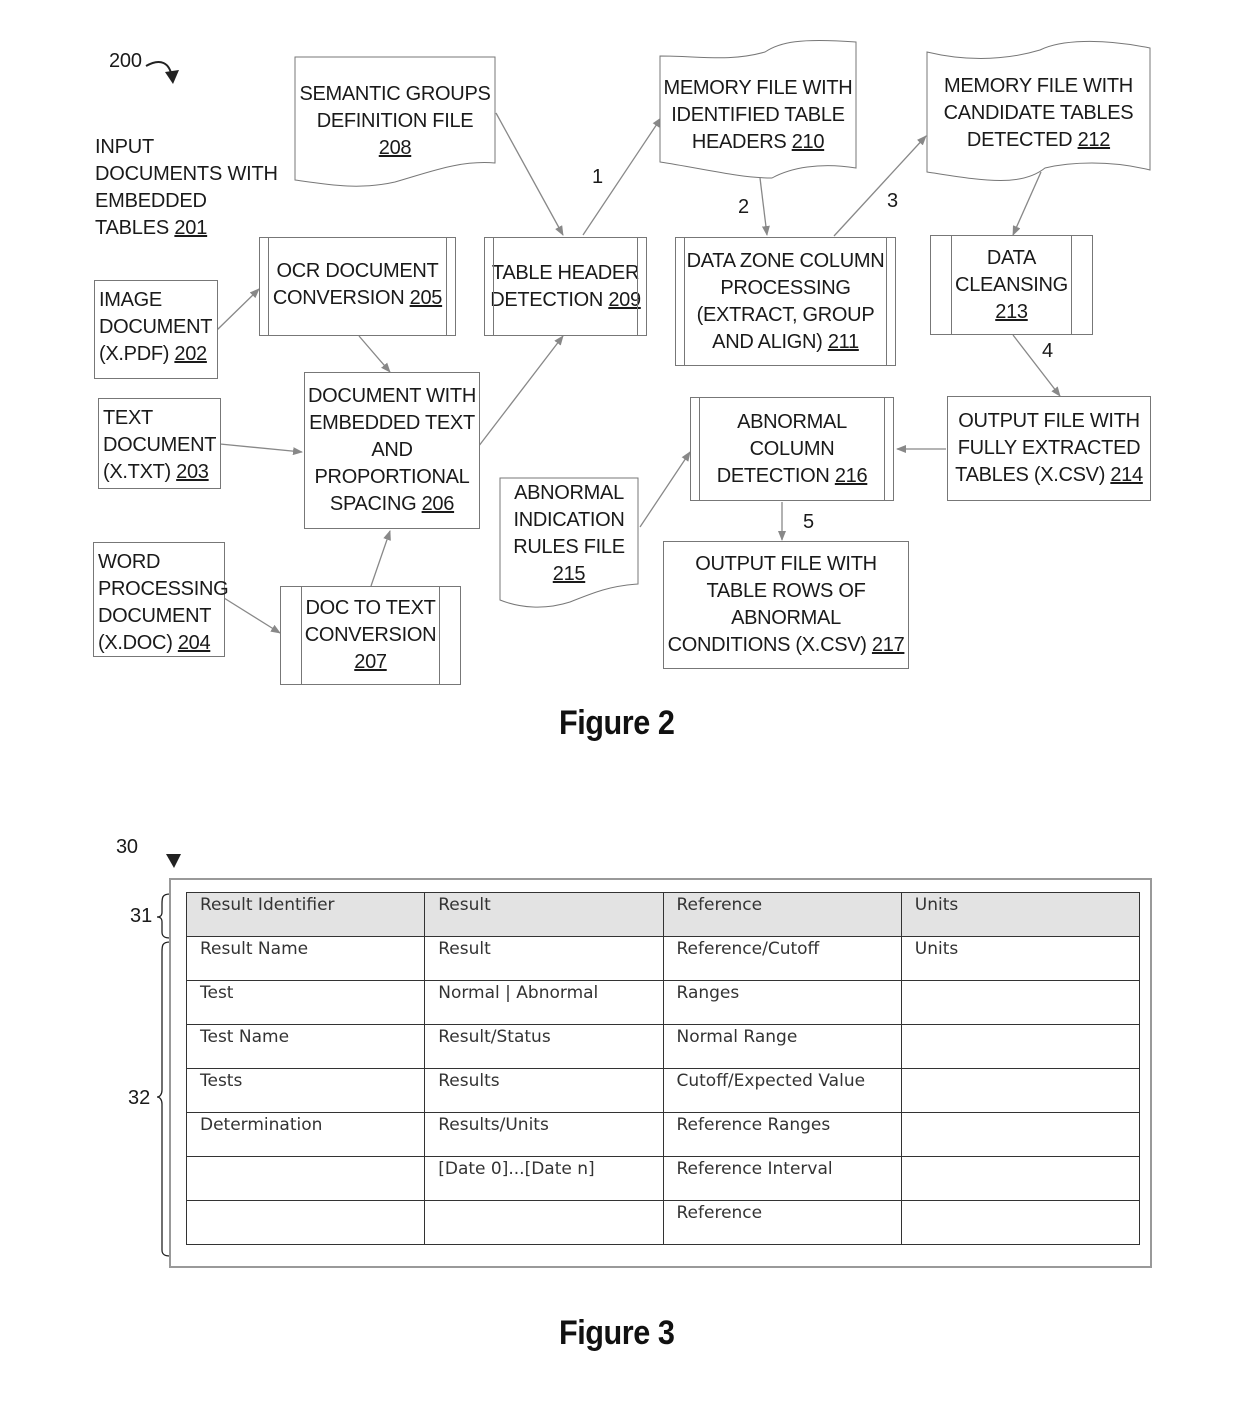  What do you see at coordinates (544, 1134) in the screenshot?
I see `table-cell: Results/Units` at bounding box center [544, 1134].